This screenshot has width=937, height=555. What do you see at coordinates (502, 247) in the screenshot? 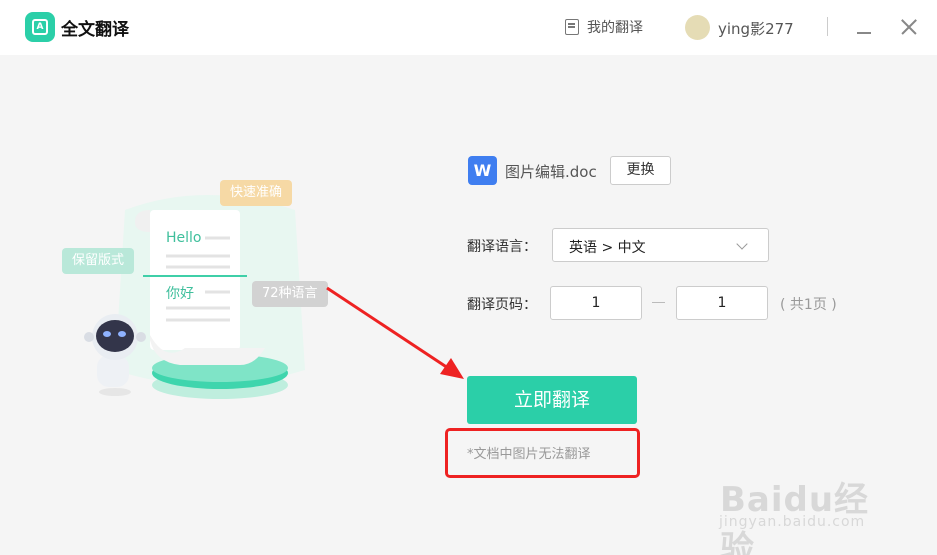
I see `language-label: 翻译语言：` at bounding box center [502, 247].